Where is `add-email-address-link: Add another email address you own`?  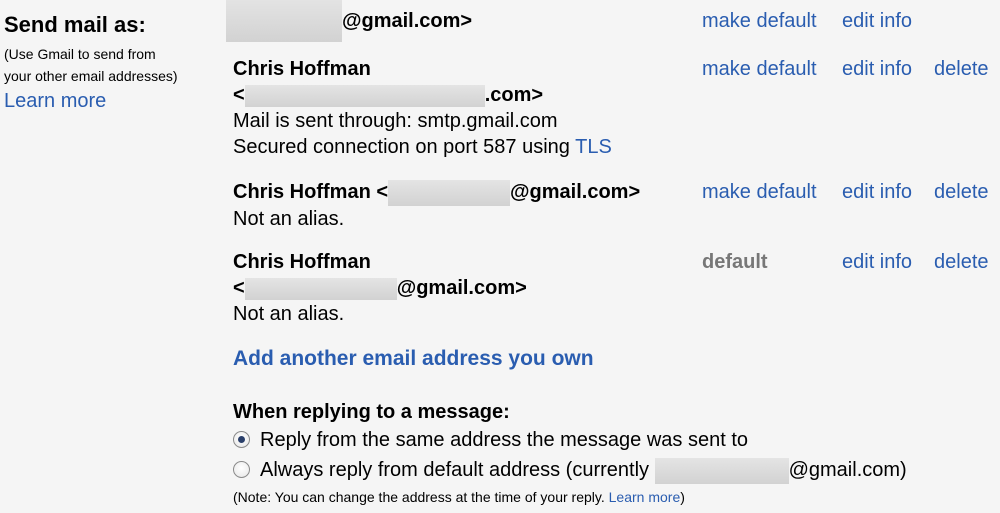 add-email-address-link: Add another email address you own is located at coordinates (413, 359).